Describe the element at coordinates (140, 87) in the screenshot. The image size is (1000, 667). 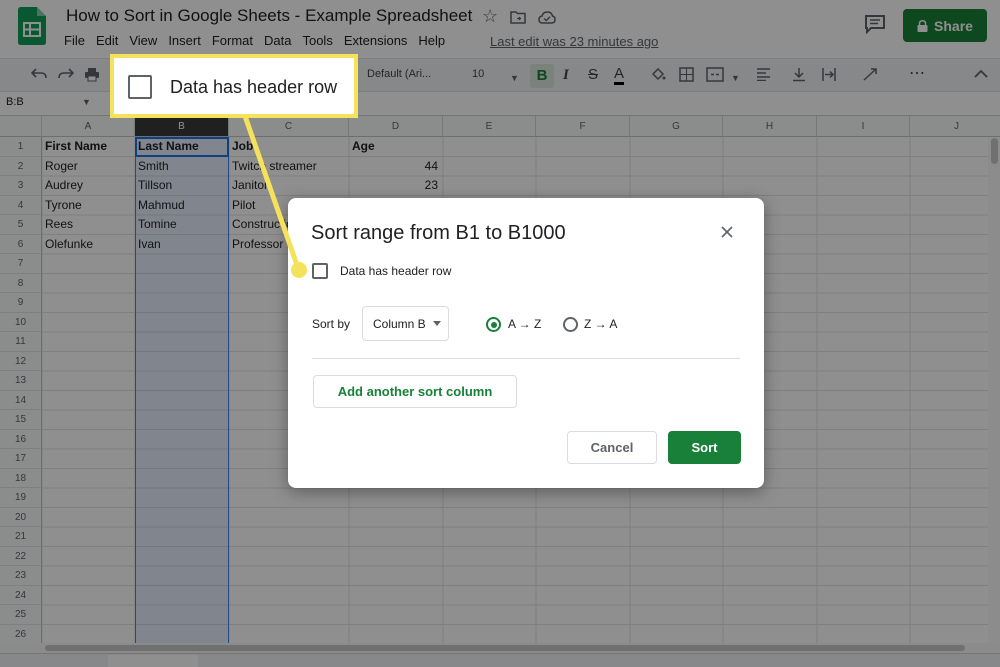
I see `callout-checkbox-icon` at that location.